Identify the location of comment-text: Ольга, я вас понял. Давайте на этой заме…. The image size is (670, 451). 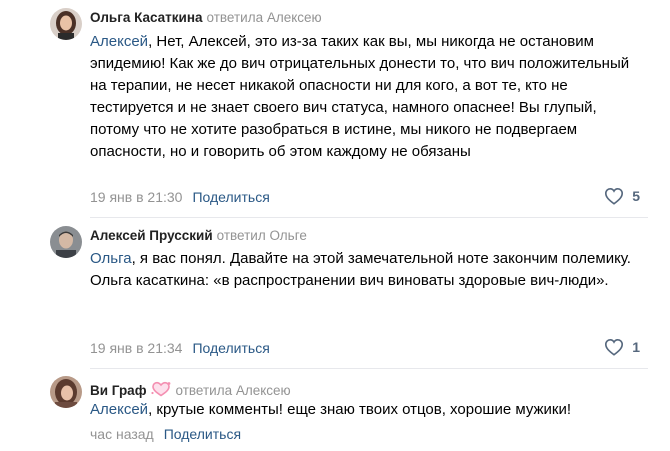
(362, 270).